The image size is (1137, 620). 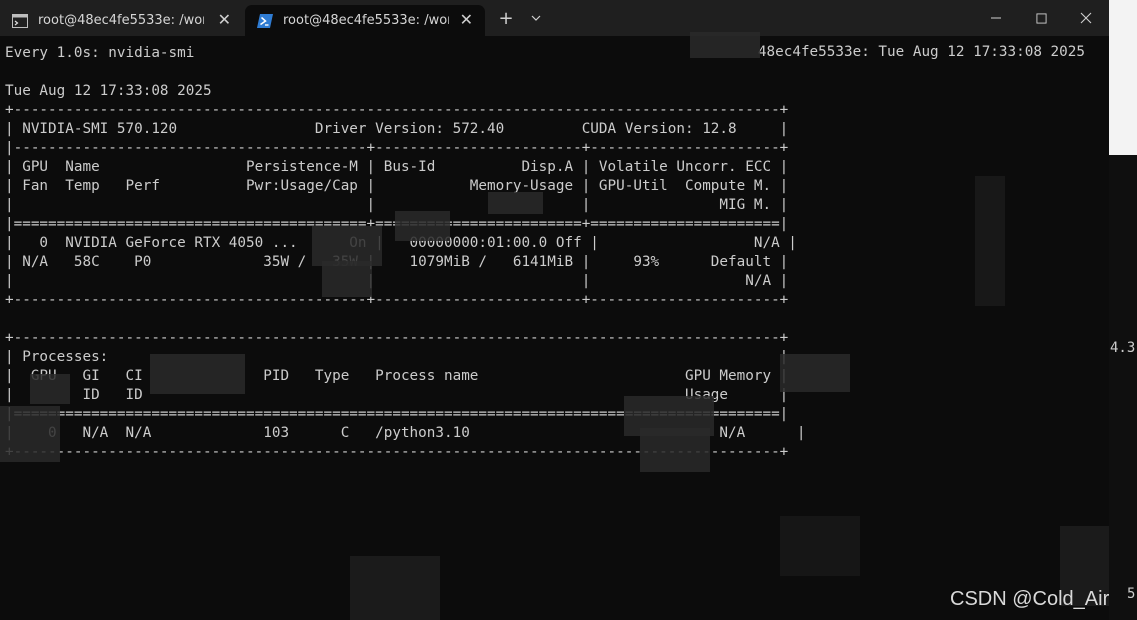 I want to click on watch-header-host: 48ec4fe5533e: Tue Aug 12 17:33:08 2025, so click(x=921, y=52).